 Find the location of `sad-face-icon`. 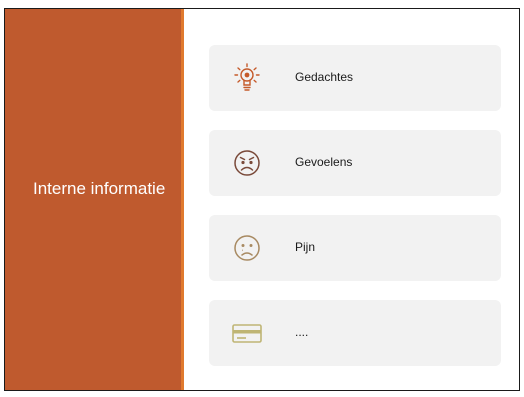

sad-face-icon is located at coordinates (247, 248).